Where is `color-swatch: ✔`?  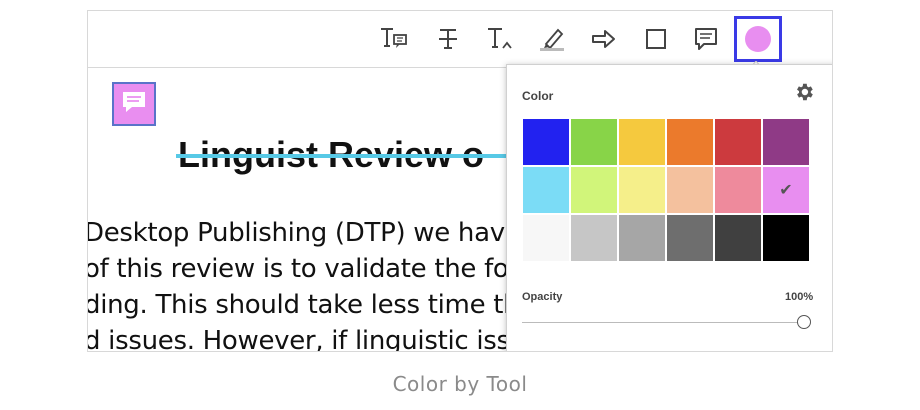 color-swatch: ✔ is located at coordinates (786, 190).